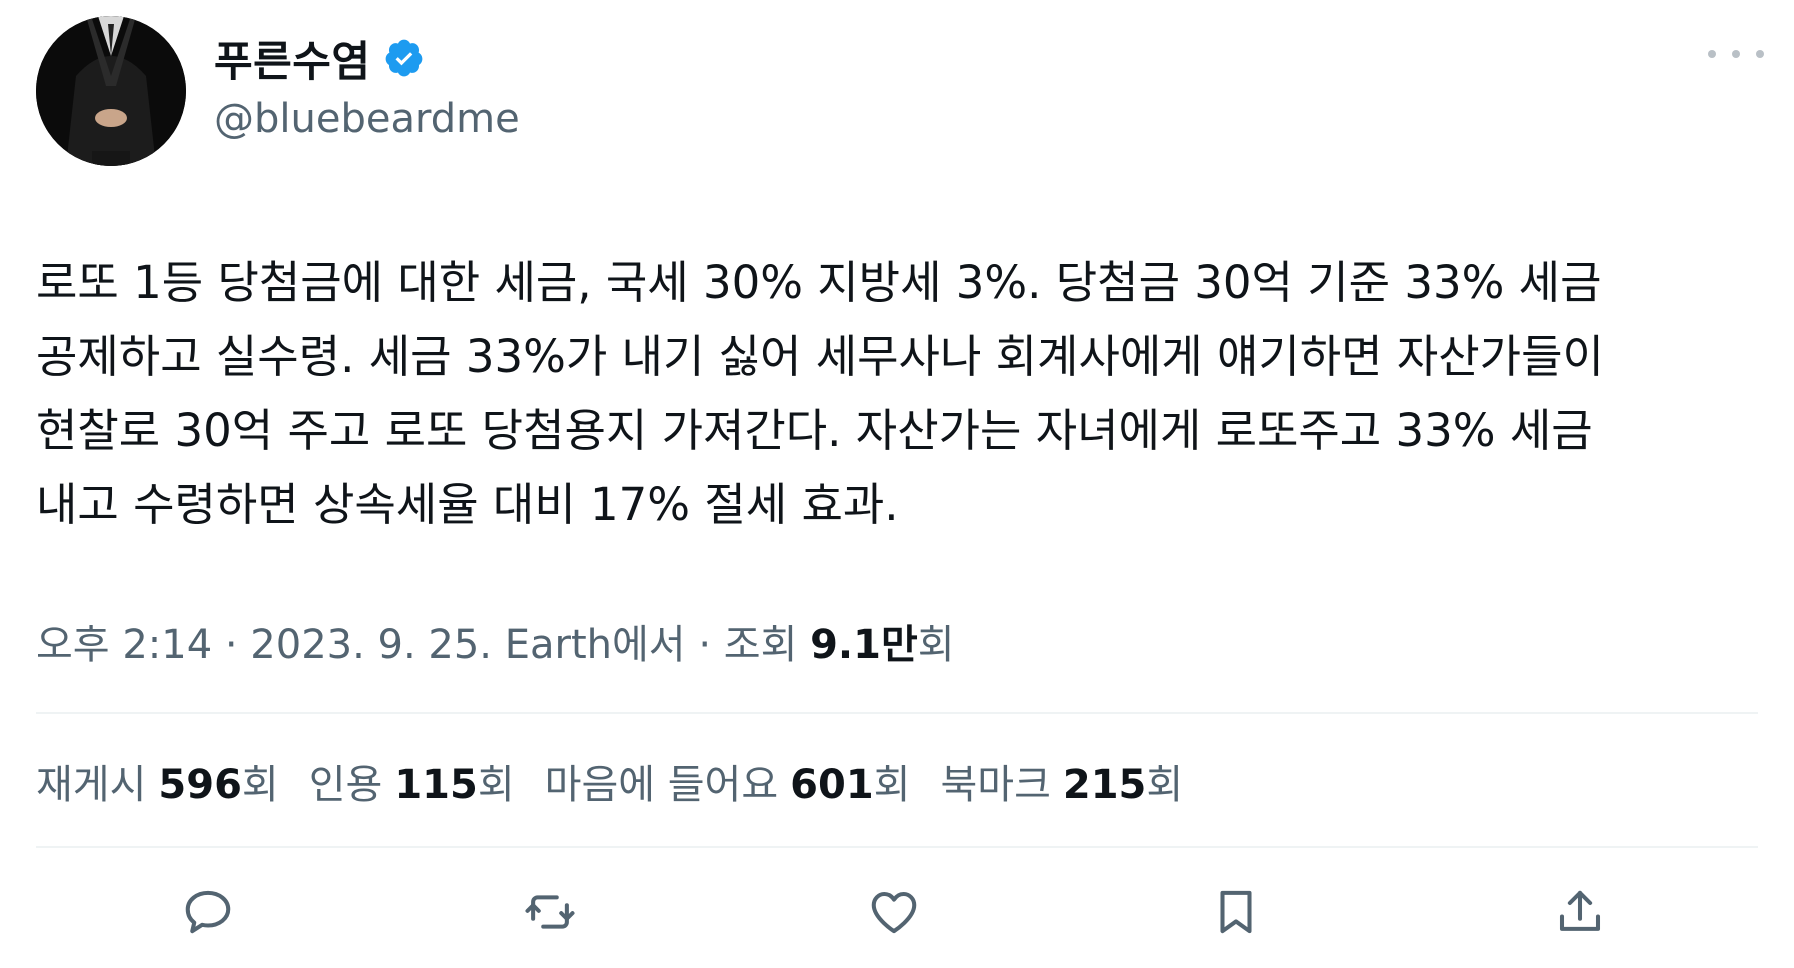  What do you see at coordinates (864, 645) in the screenshot?
I see `views-count: 9.1만` at bounding box center [864, 645].